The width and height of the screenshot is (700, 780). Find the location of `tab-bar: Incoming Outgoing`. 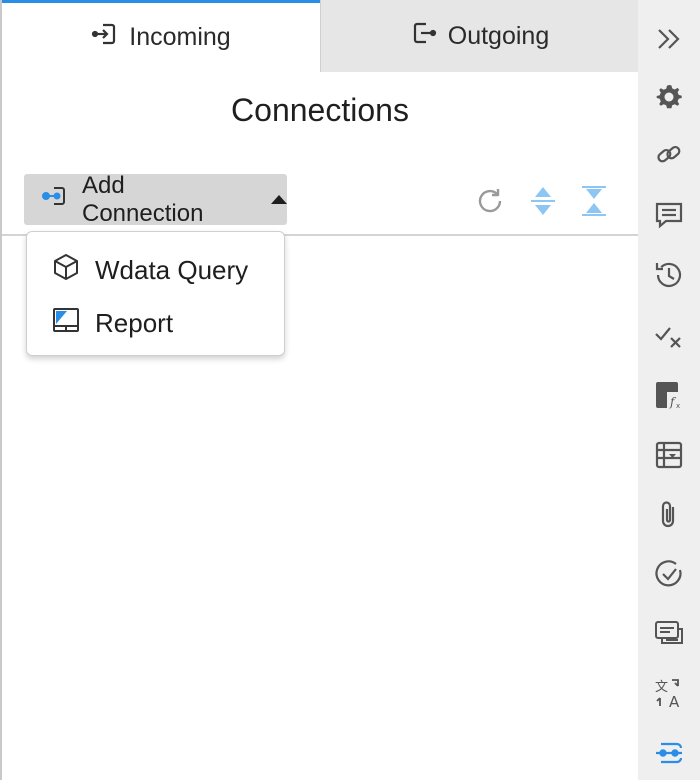

tab-bar: Incoming Outgoing is located at coordinates (320, 36).